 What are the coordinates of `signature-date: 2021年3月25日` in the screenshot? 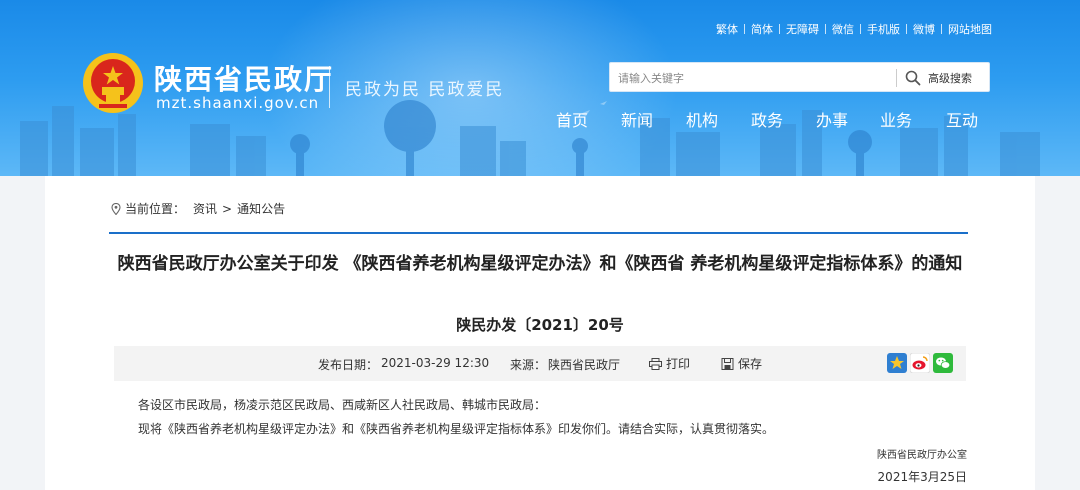 It's located at (922, 477).